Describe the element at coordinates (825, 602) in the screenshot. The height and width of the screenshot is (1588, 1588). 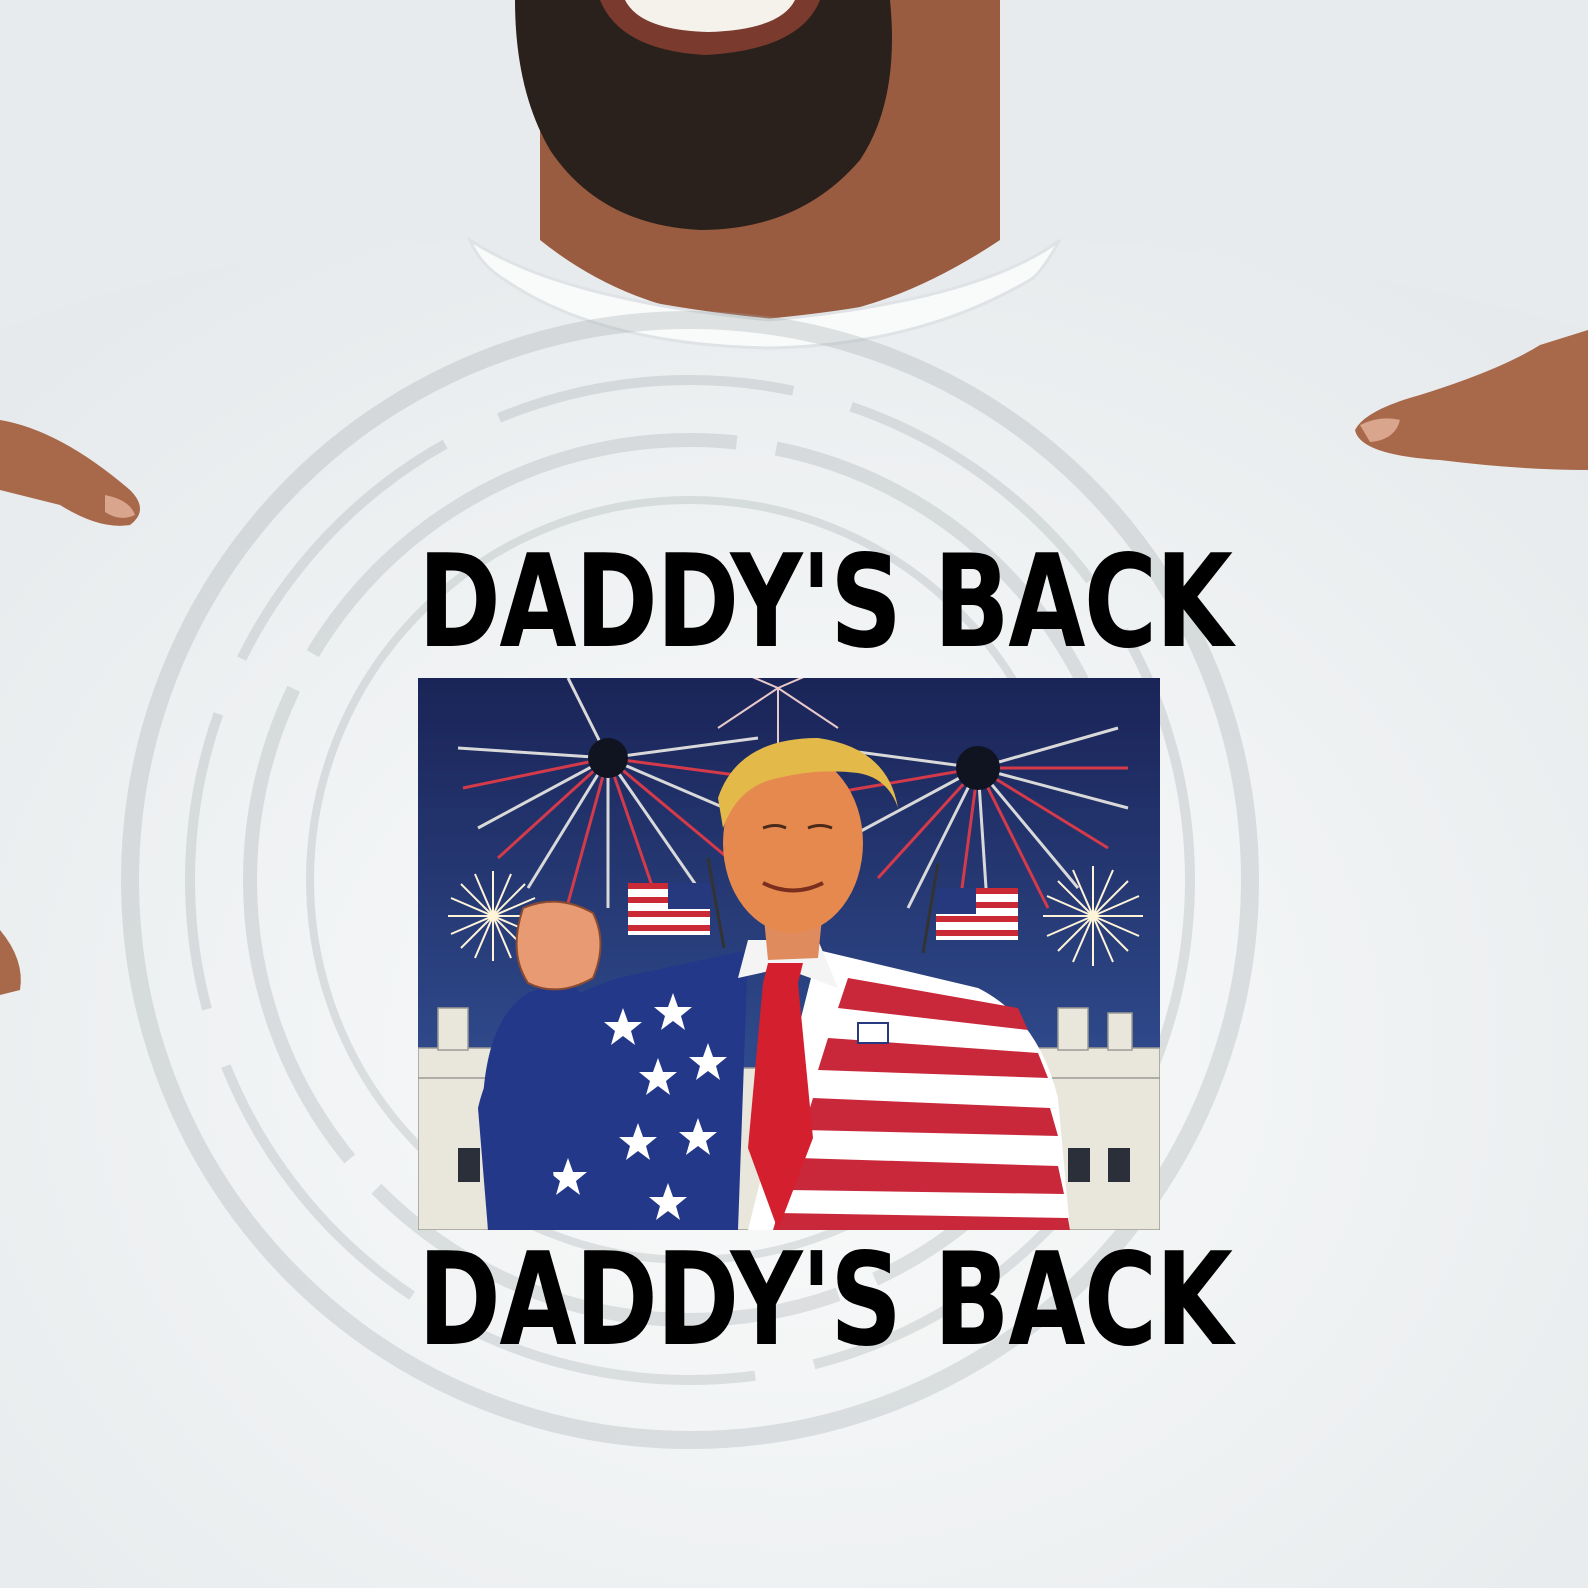
I see `headline-top: DADDY'S BACK` at that location.